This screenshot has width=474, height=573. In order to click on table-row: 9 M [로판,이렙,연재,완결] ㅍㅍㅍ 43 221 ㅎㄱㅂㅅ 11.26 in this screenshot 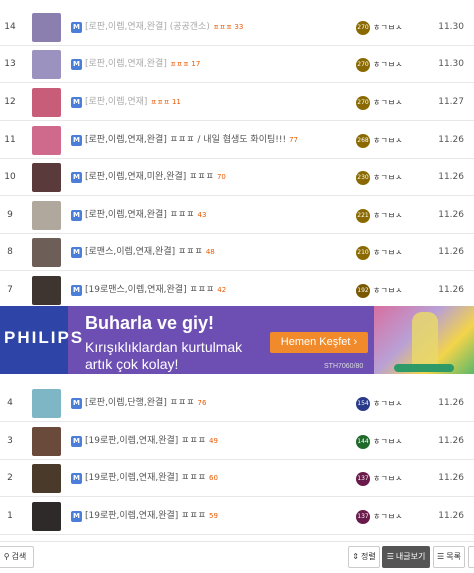, I will do `click(237, 215)`.